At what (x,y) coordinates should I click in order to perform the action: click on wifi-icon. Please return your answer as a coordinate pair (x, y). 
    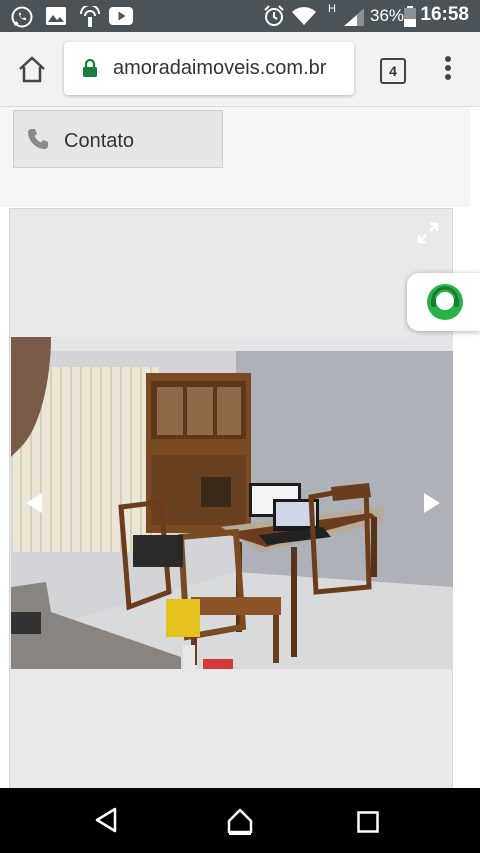
    Looking at the image, I should click on (304, 16).